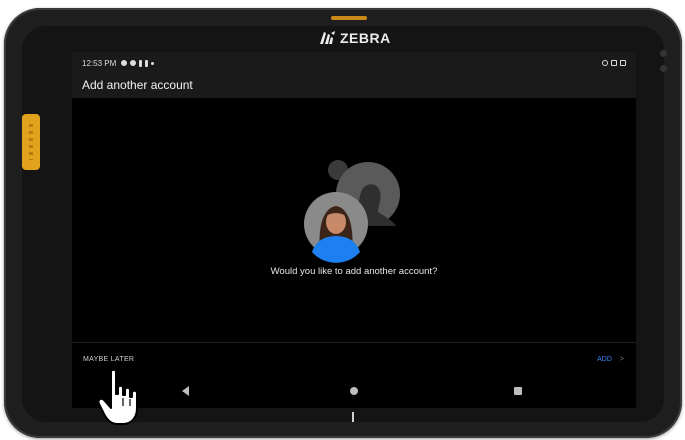  I want to click on battery-icon, so click(623, 63).